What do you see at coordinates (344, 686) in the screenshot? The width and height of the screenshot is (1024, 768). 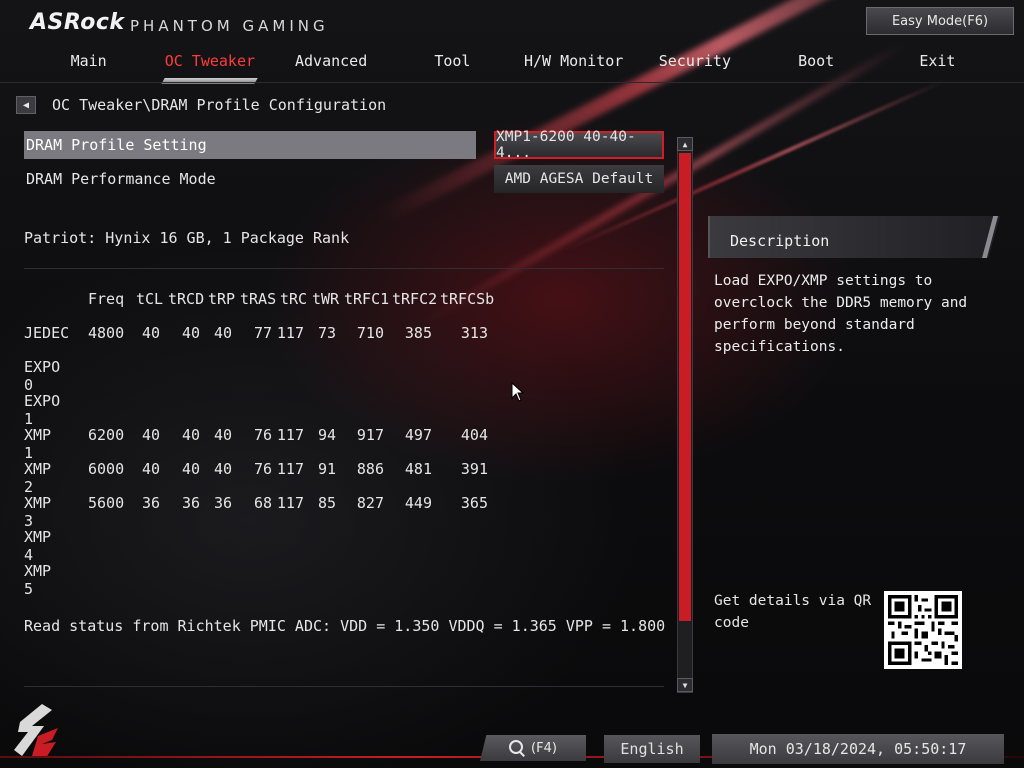 I see `bottom-divider` at bounding box center [344, 686].